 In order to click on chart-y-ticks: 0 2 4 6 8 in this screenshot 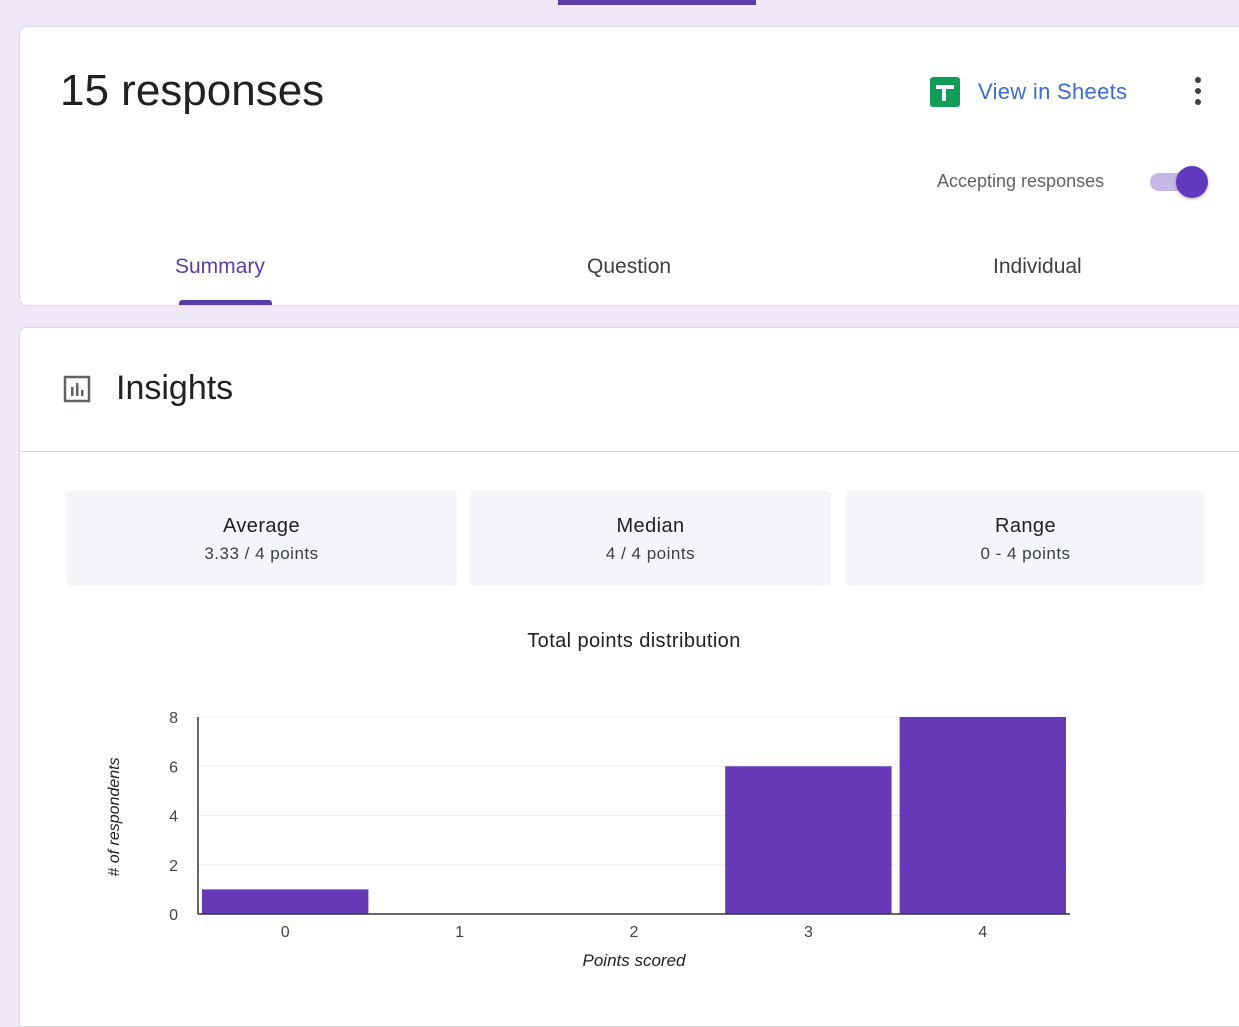, I will do `click(173, 817)`.